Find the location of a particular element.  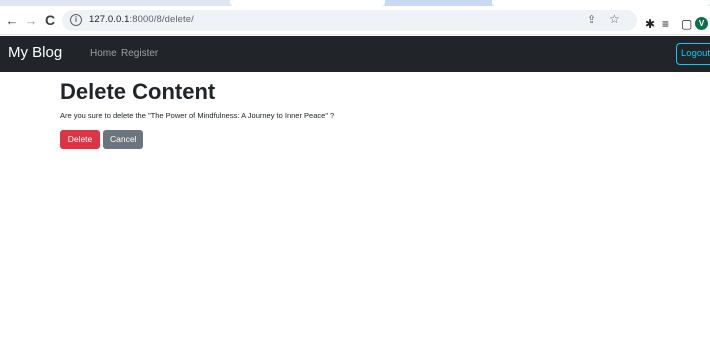

reading-list-icon: ≡ is located at coordinates (665, 24).